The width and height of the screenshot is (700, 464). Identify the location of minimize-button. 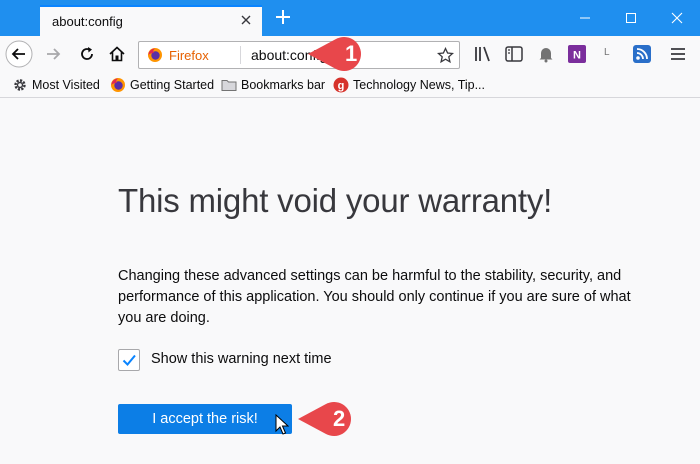
(585, 18).